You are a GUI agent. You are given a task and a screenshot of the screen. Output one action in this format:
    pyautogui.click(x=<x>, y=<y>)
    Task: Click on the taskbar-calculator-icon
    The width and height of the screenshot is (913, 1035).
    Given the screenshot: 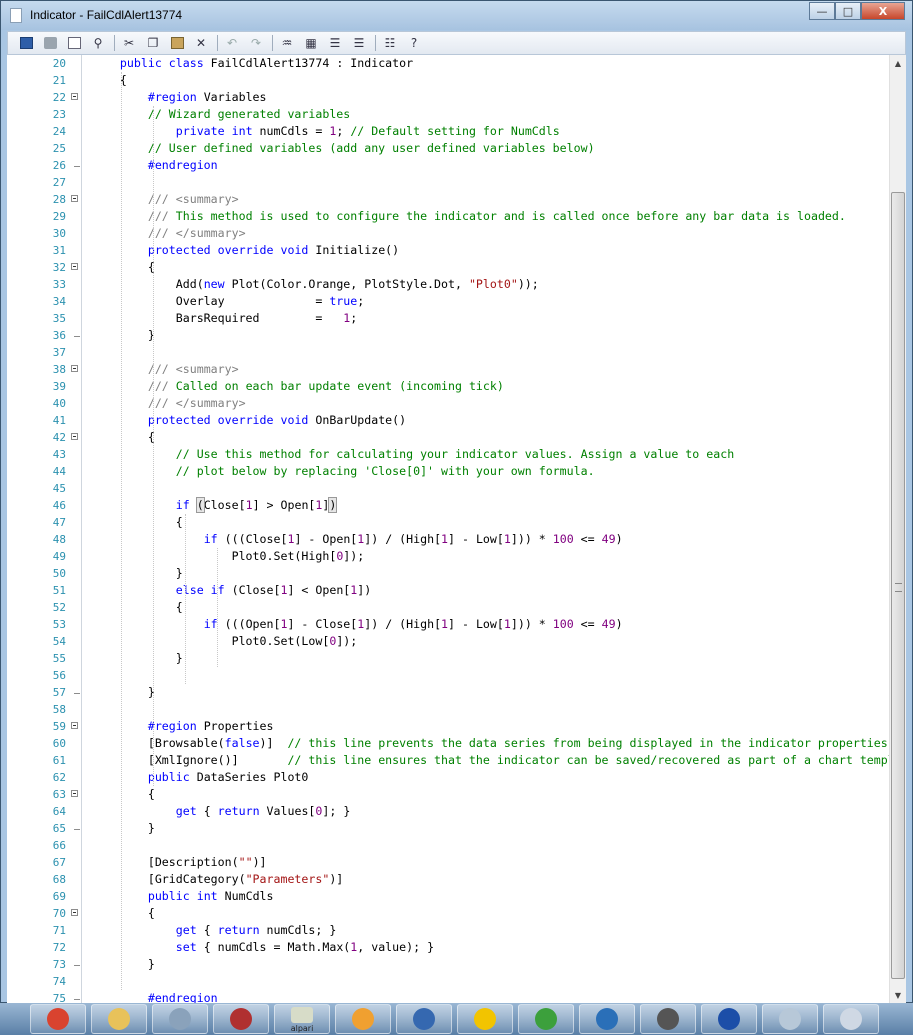 What is the action you would take?
    pyautogui.click(x=180, y=1019)
    